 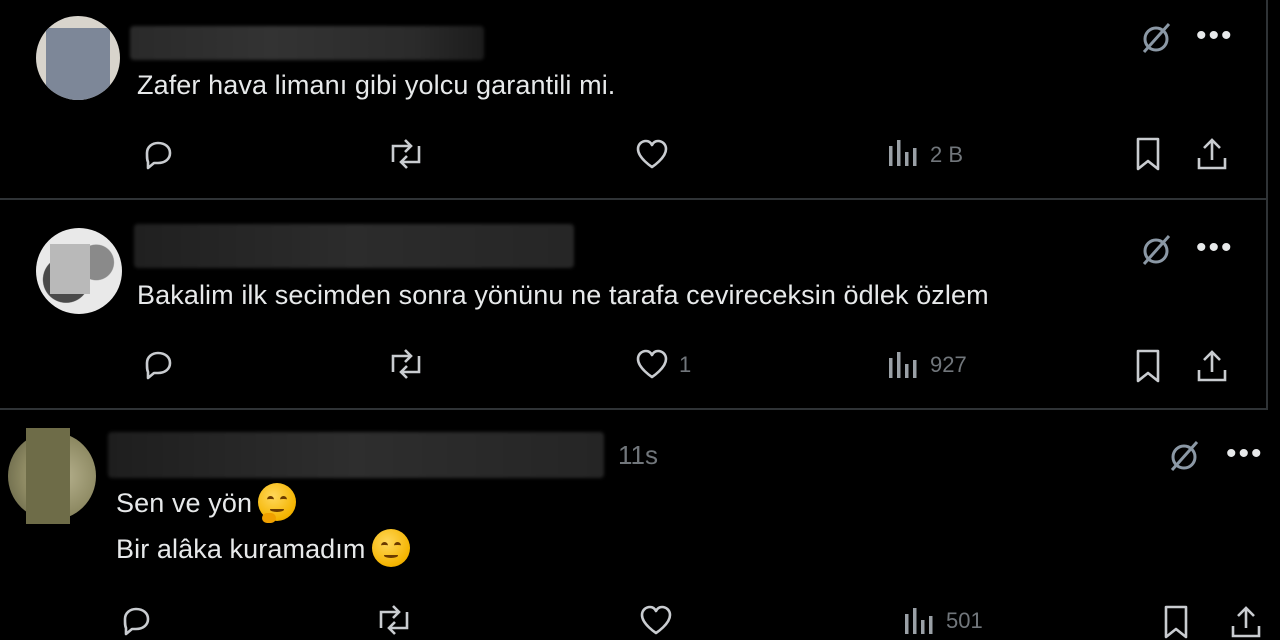 I want to click on tweet-text-line-2: Bir alâka kuramadım, so click(x=263, y=549).